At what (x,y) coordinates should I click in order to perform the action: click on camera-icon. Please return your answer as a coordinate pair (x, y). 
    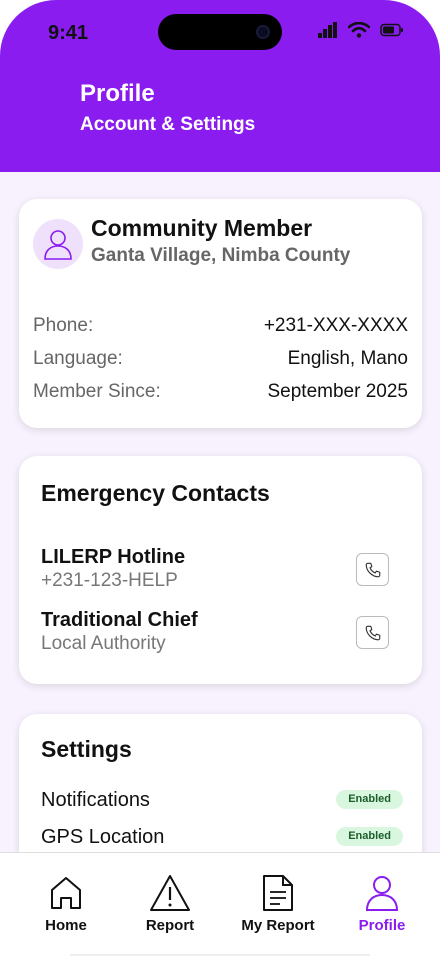
    Looking at the image, I should click on (263, 32).